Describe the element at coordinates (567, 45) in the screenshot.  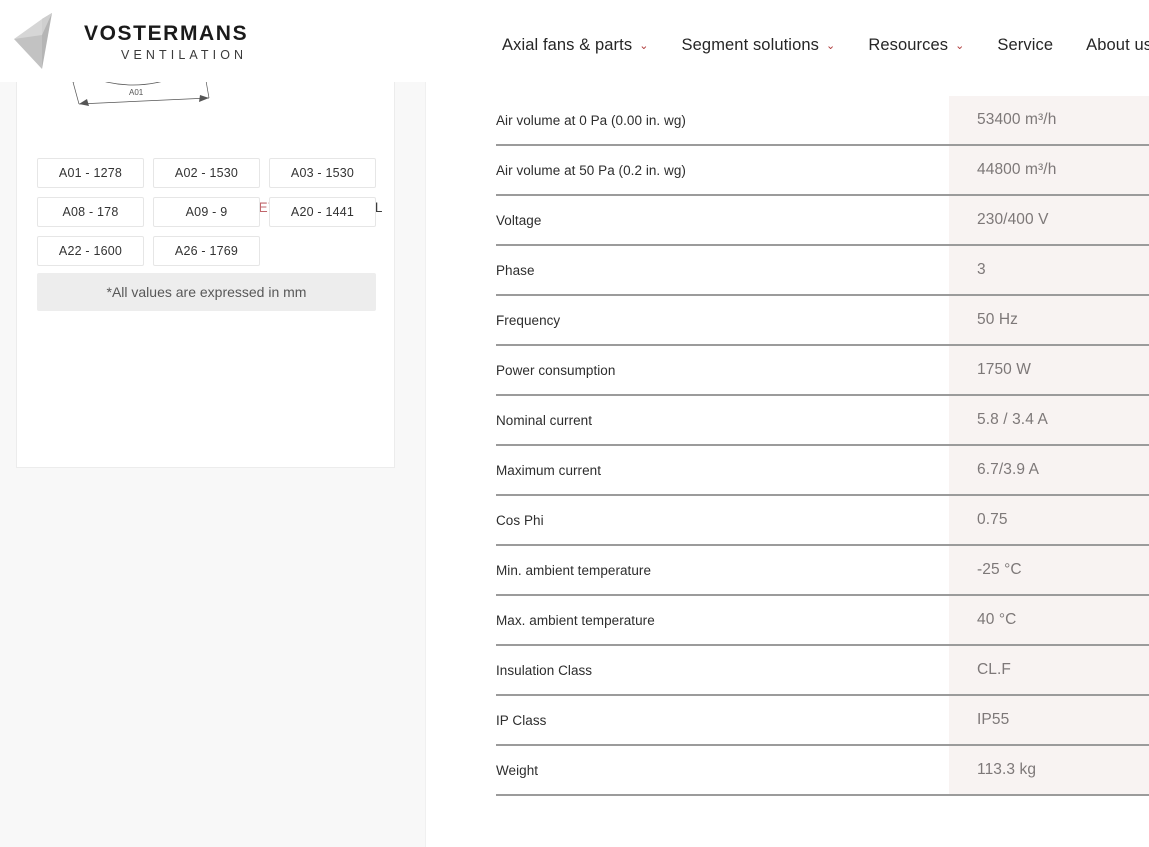
I see `nav-item-label: Axial fans & parts` at that location.